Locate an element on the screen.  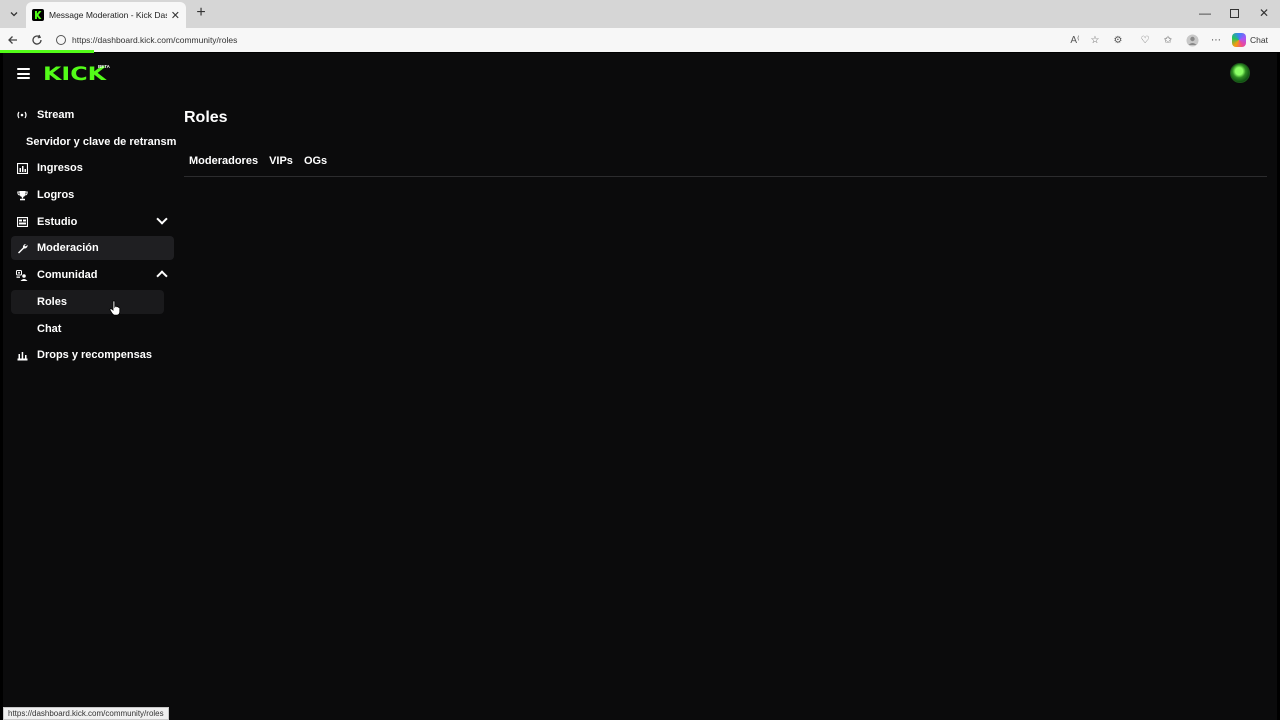
browser-tab: Message Moderation - Kick Dashb ✕ is located at coordinates (106, 15).